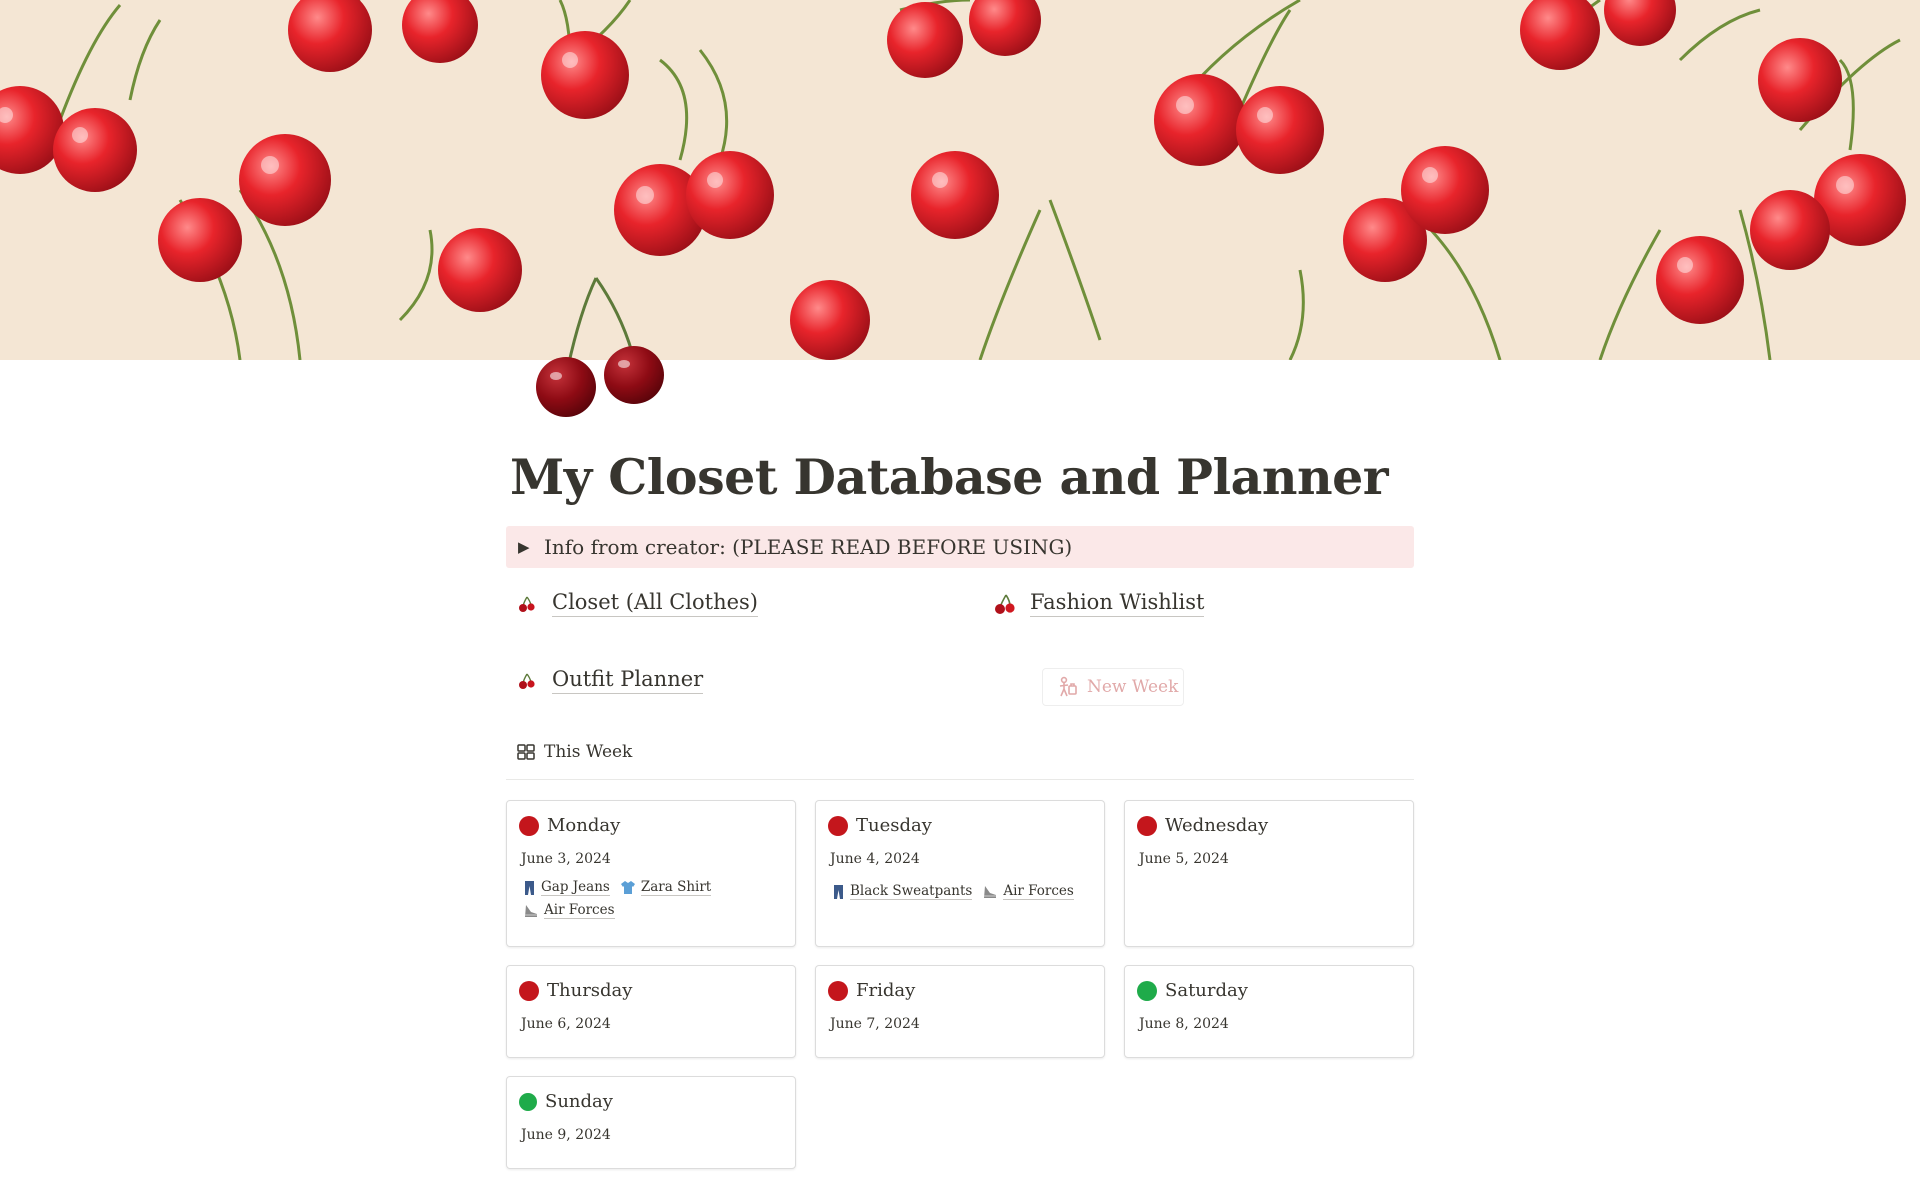 This screenshot has height=1199, width=1920. Describe the element at coordinates (1184, 859) in the screenshot. I see `day-date: June 5, 2024` at that location.